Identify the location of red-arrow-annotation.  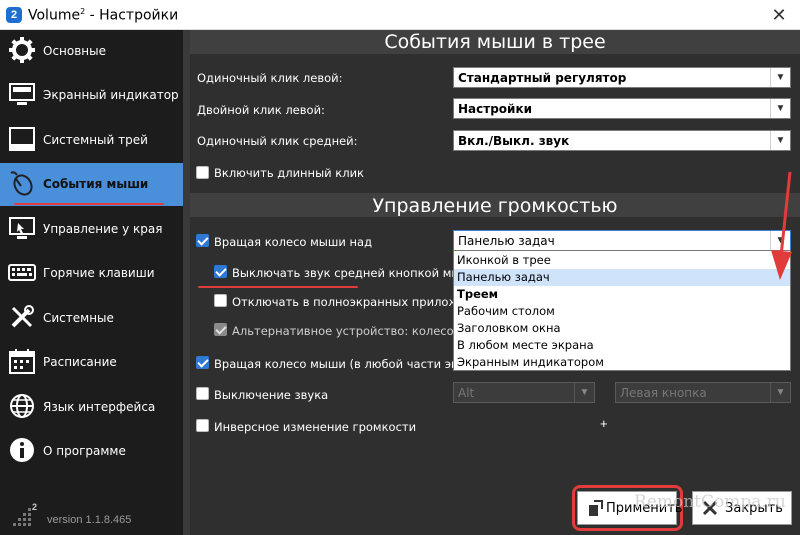
(781, 225).